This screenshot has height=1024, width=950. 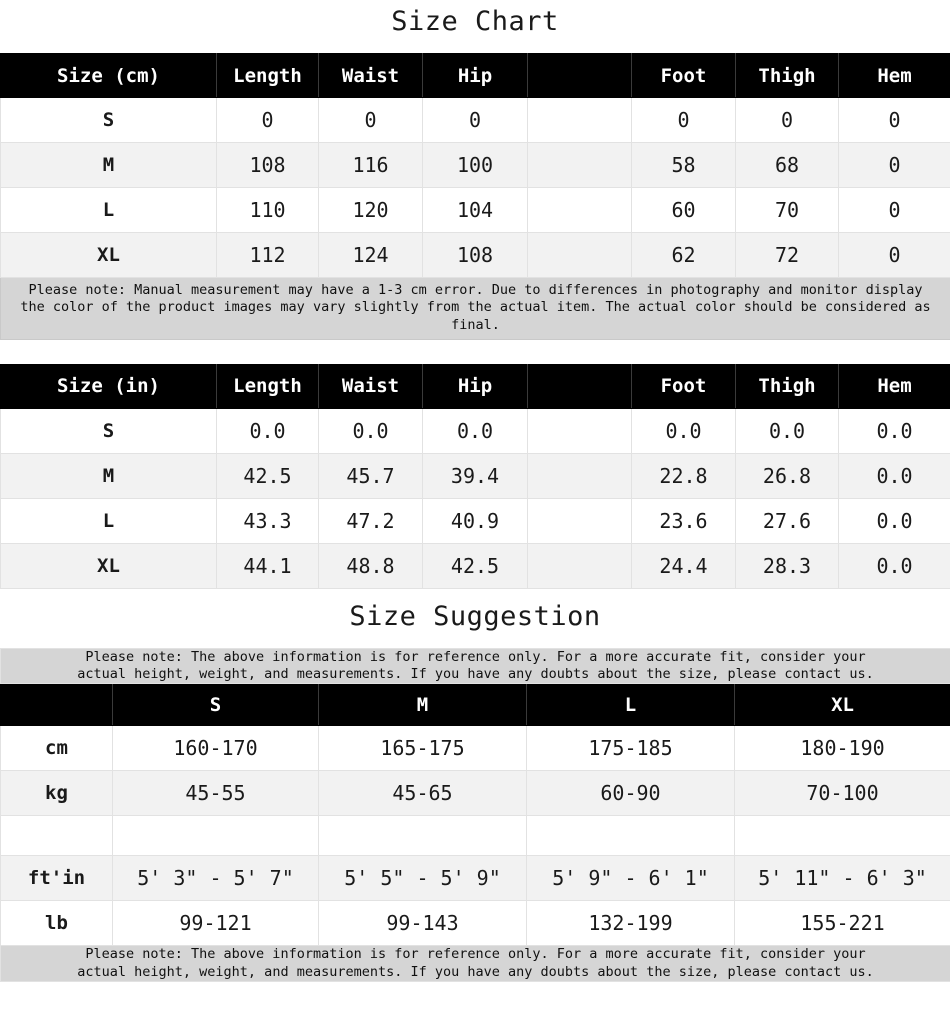 I want to click on table-row: lb 99-121 99-143 132-199 155-221, so click(x=475, y=923).